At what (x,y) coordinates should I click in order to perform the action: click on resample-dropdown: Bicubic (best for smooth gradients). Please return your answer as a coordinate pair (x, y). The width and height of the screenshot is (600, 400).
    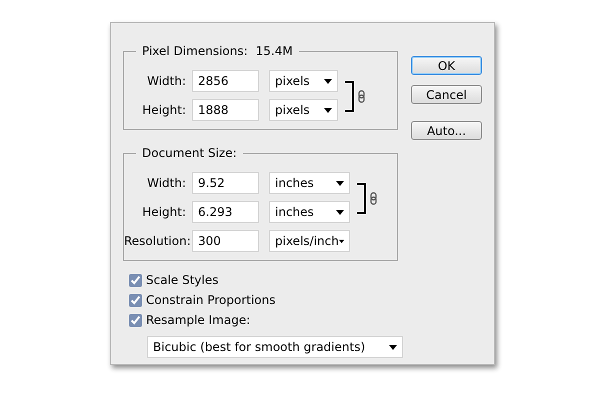
    Looking at the image, I should click on (275, 347).